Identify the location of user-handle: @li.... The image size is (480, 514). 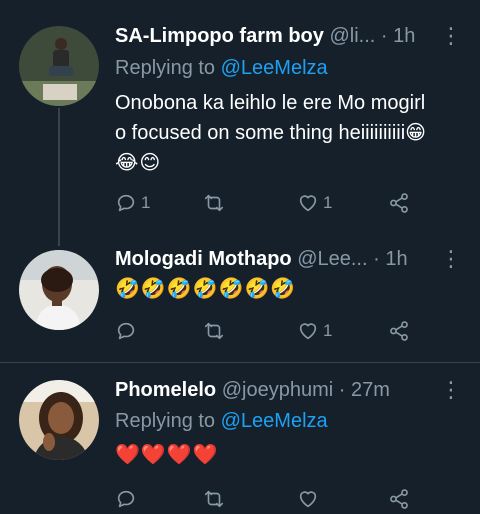
(352, 36).